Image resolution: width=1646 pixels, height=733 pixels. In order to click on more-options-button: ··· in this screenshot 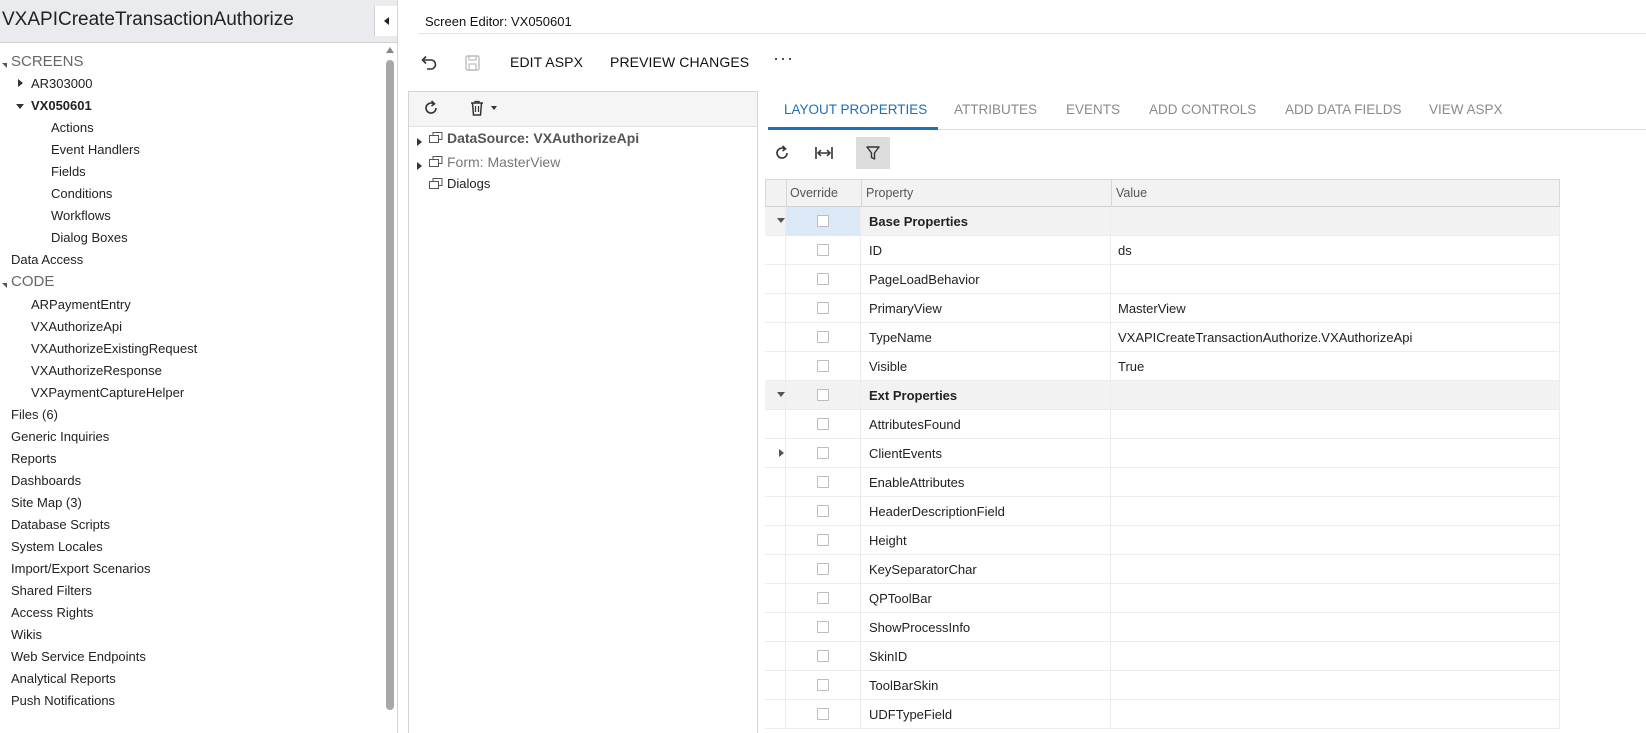, I will do `click(783, 58)`.